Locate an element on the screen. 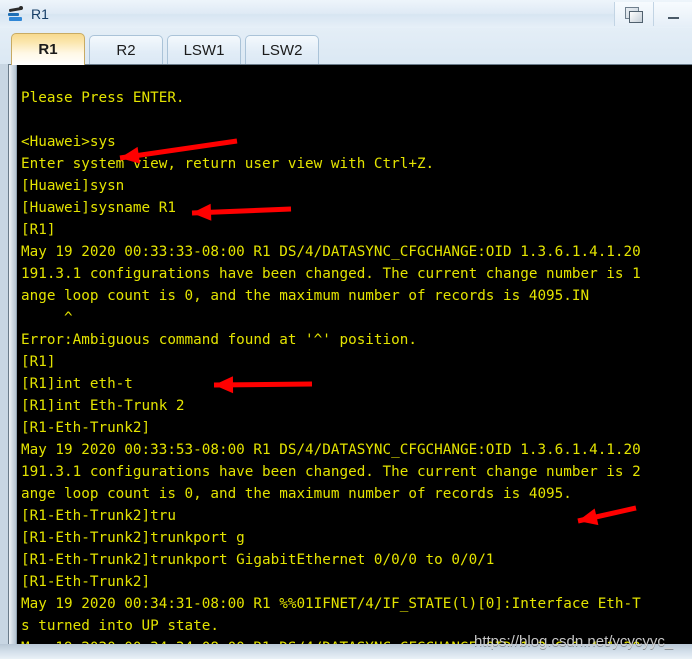  terminal-line: [Huawei]sysname R1 is located at coordinates (98, 208).